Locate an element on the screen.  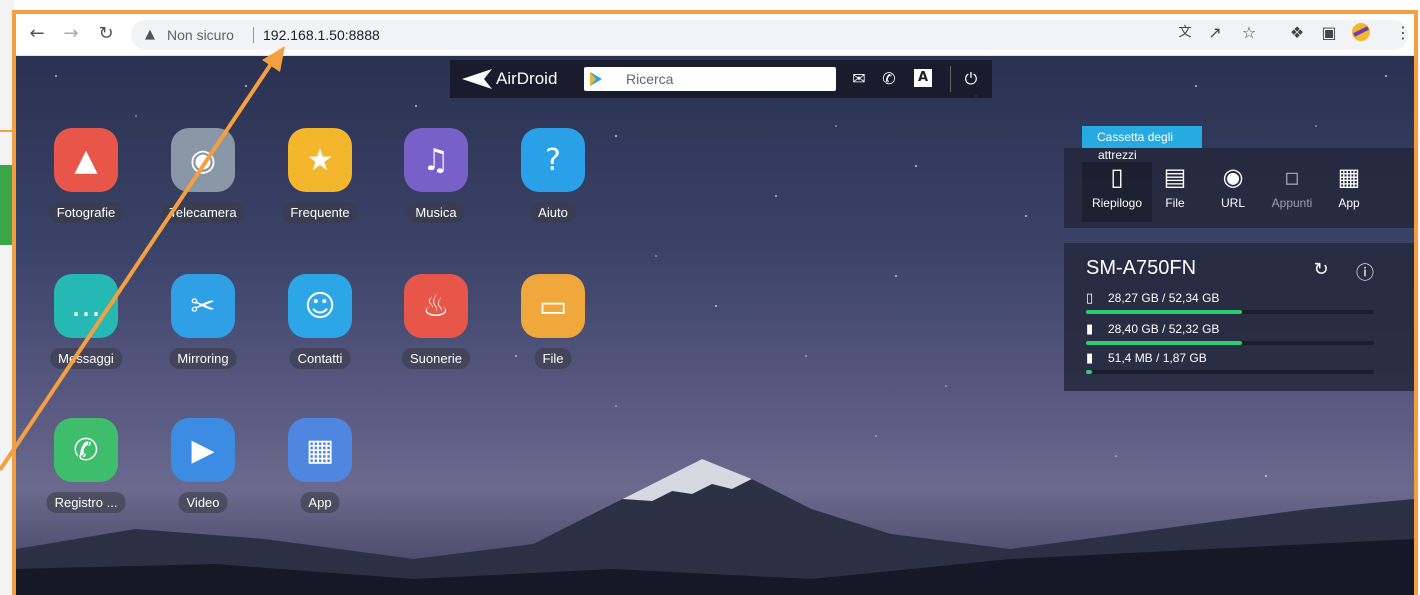
topbar-divider is located at coordinates (950, 79).